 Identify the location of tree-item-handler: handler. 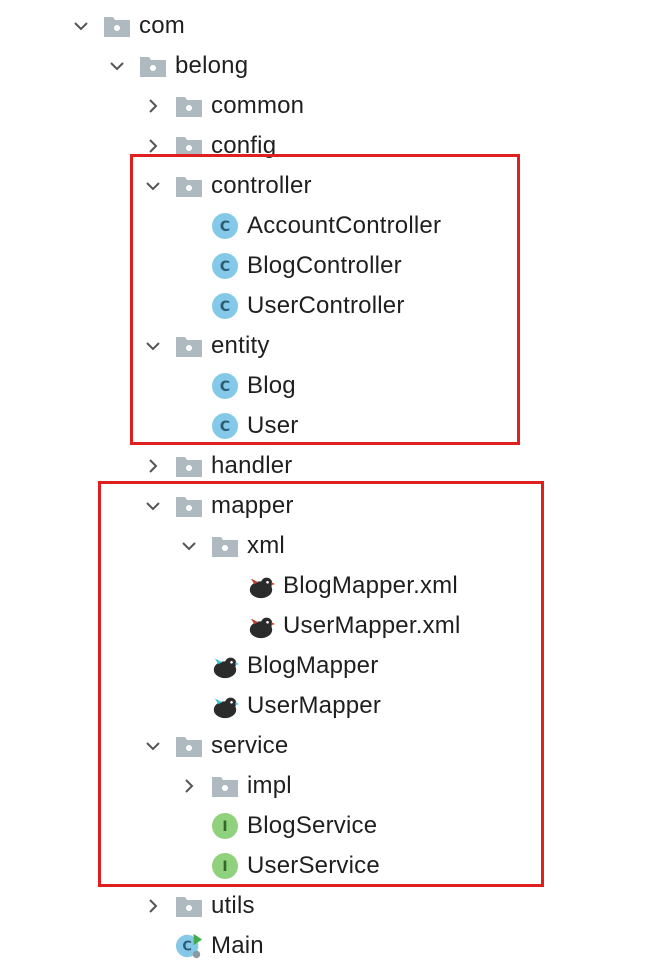
(215, 466).